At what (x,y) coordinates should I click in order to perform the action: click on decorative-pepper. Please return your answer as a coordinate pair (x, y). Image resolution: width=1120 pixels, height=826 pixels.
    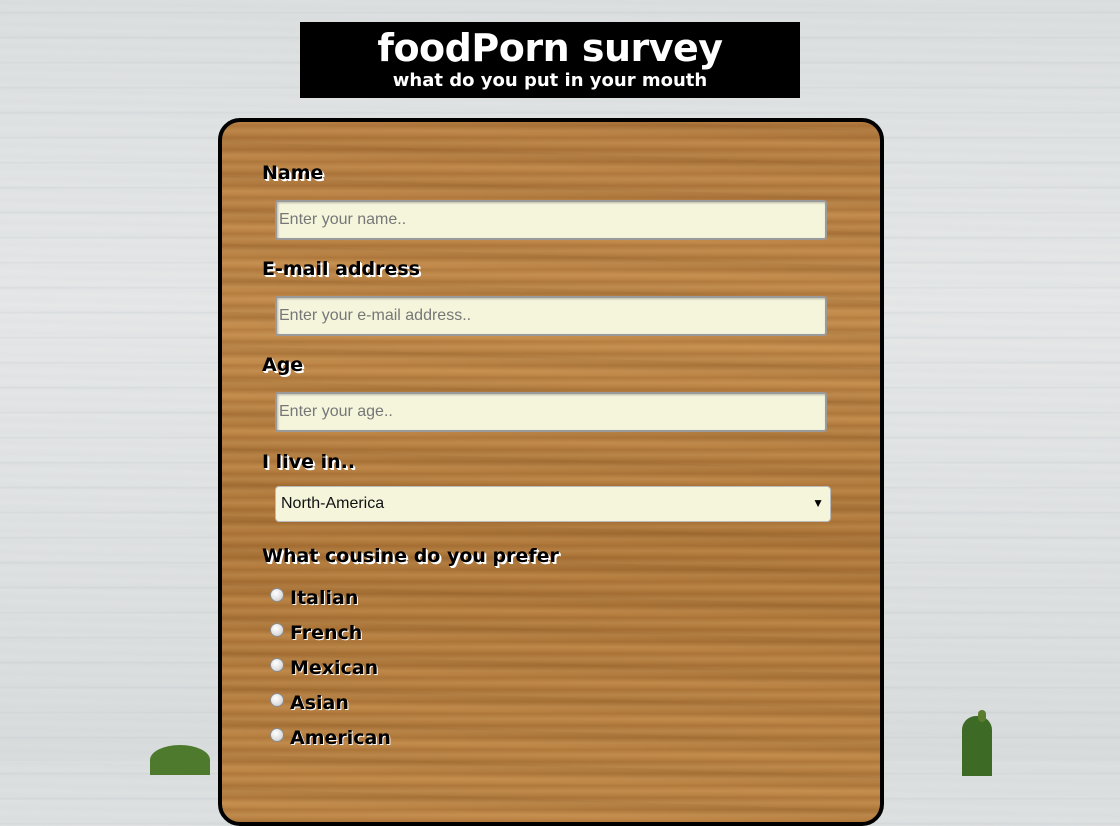
    Looking at the image, I should click on (977, 743).